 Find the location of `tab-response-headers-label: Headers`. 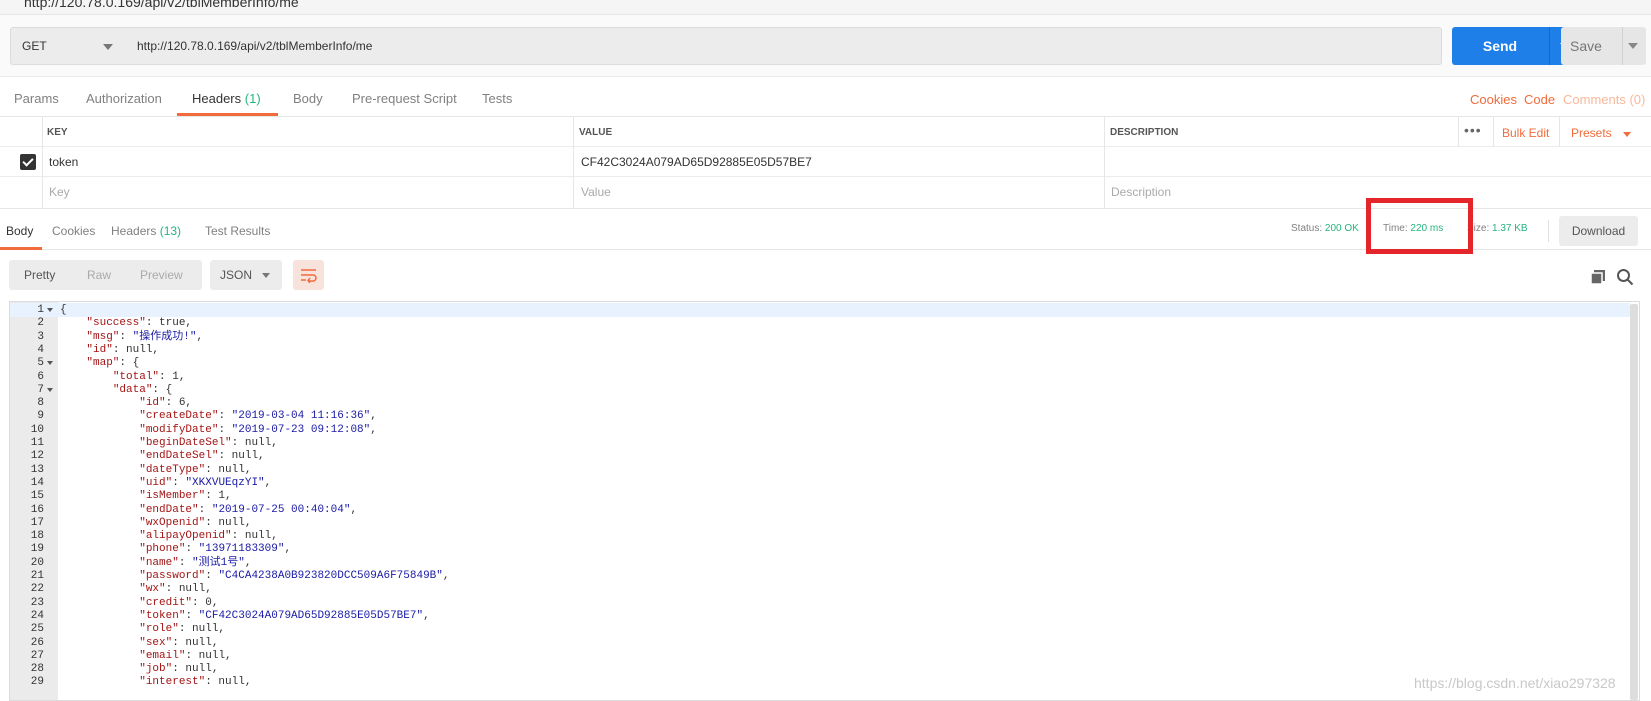

tab-response-headers-label: Headers is located at coordinates (134, 231).